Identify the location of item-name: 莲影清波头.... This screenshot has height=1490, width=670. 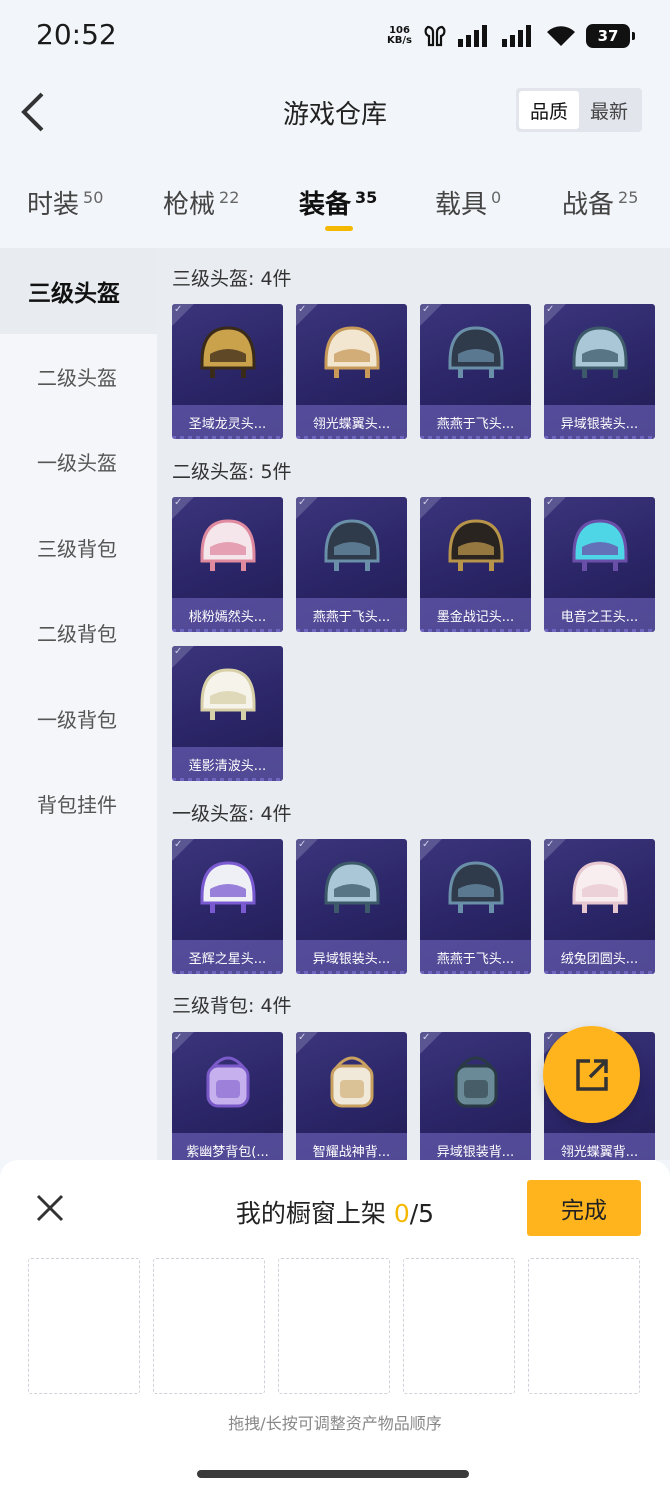
(227, 764).